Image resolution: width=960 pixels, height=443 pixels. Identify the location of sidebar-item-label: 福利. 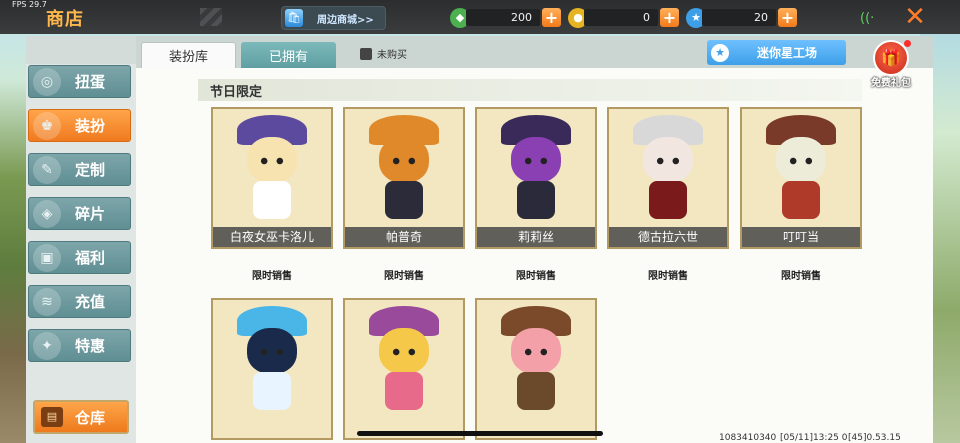
(90, 258).